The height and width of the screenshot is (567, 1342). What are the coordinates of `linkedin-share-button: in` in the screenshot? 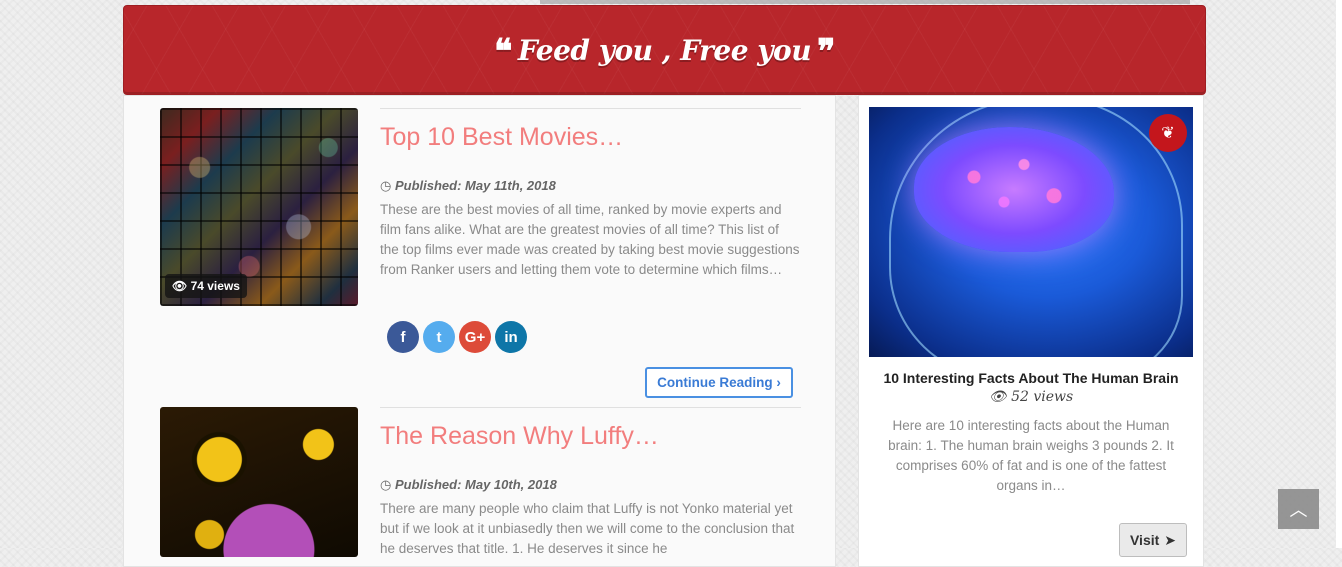 It's located at (511, 337).